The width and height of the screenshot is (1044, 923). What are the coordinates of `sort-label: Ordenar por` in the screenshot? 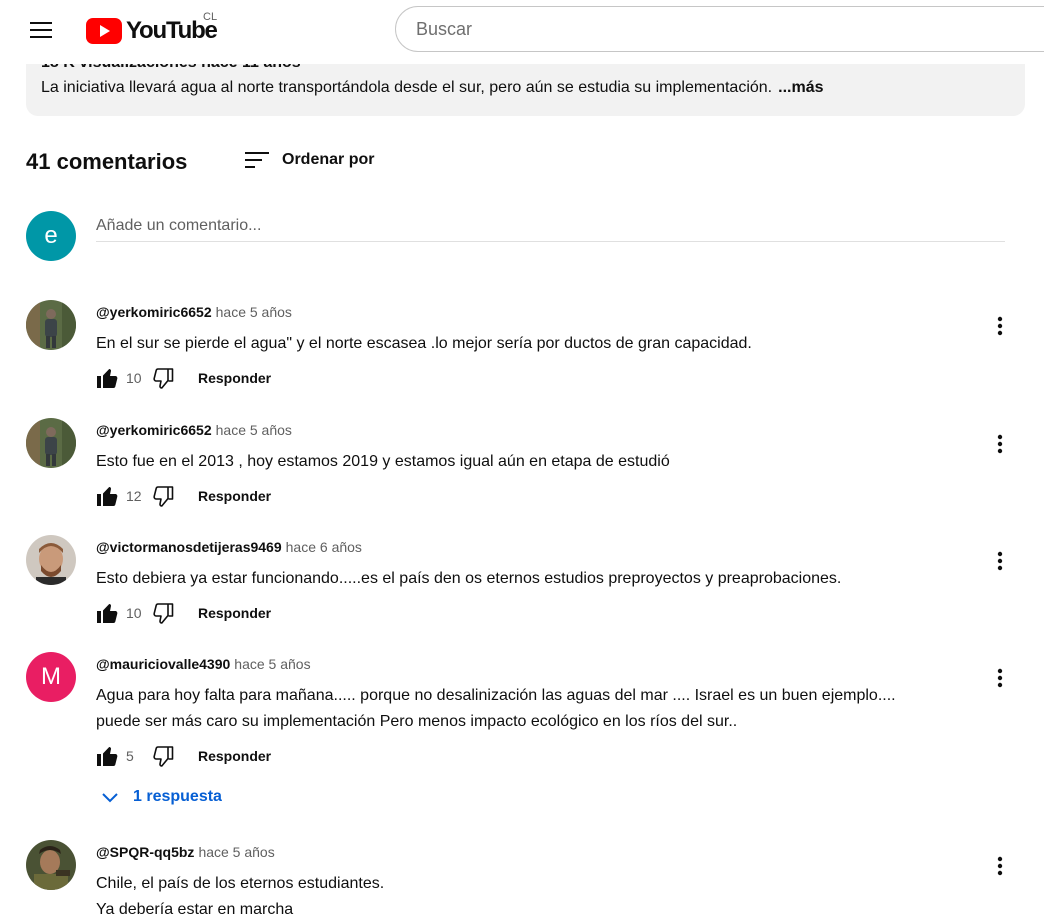 It's located at (328, 159).